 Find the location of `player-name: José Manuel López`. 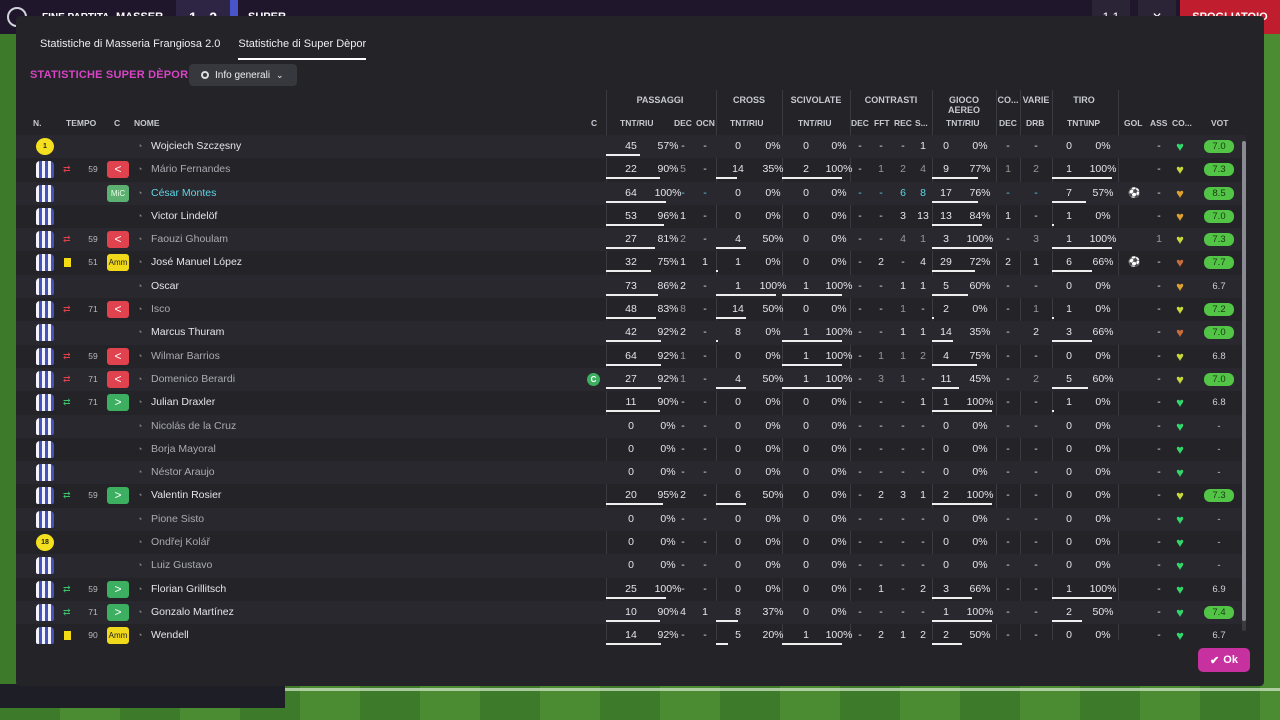

player-name: José Manuel López is located at coordinates (196, 262).